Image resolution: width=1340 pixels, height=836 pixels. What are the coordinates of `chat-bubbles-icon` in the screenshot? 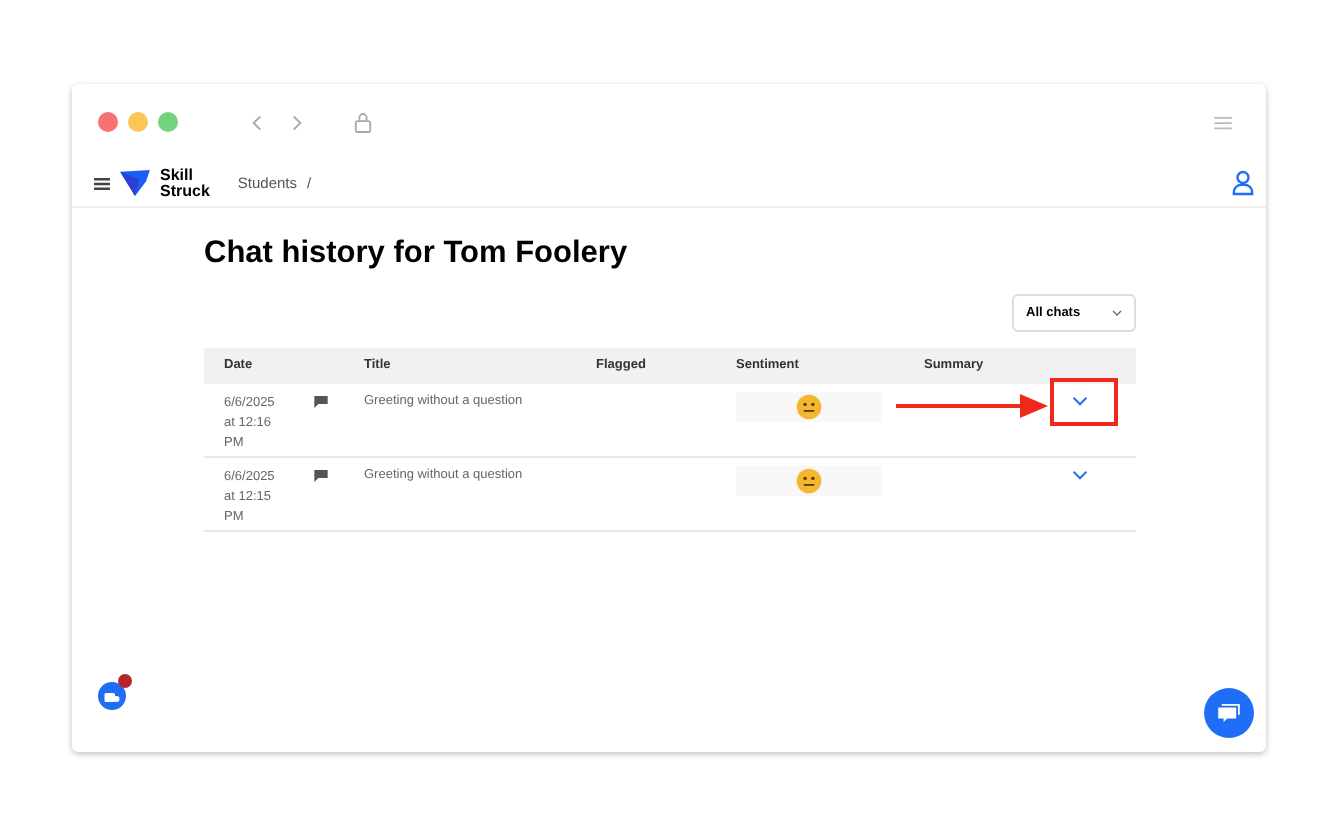 It's located at (1229, 713).